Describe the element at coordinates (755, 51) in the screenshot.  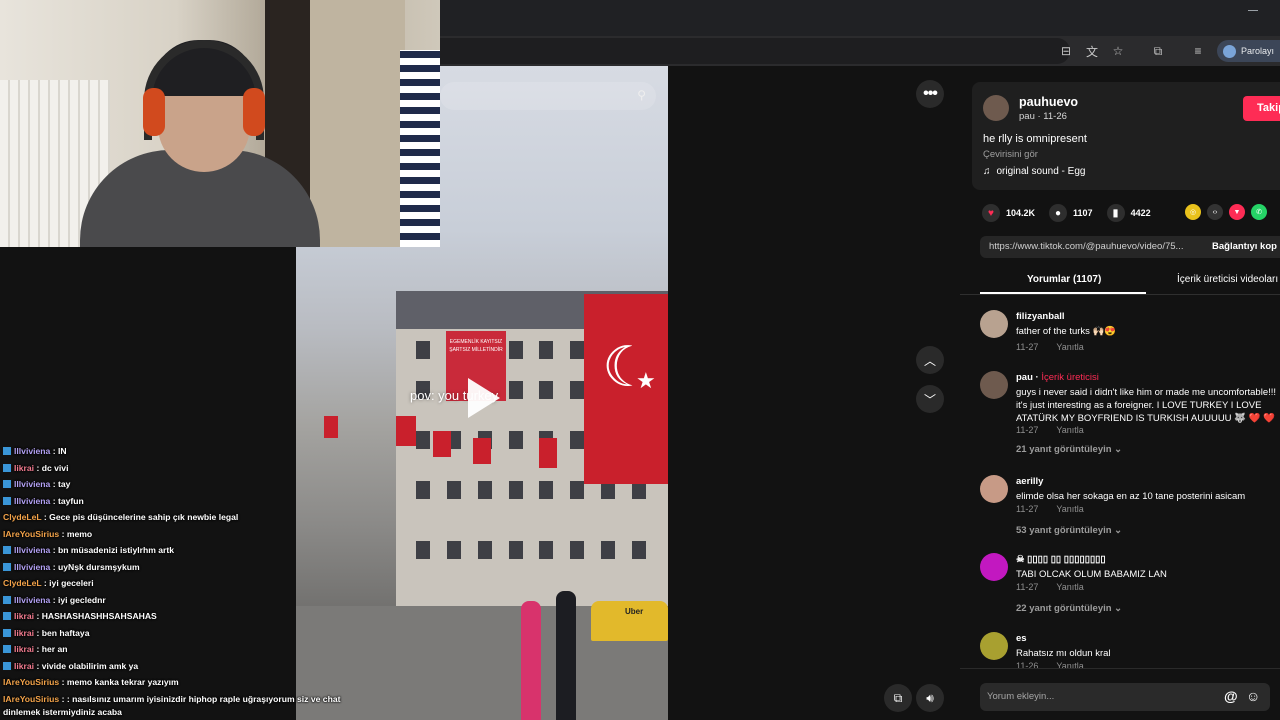
I see `address-bar` at that location.